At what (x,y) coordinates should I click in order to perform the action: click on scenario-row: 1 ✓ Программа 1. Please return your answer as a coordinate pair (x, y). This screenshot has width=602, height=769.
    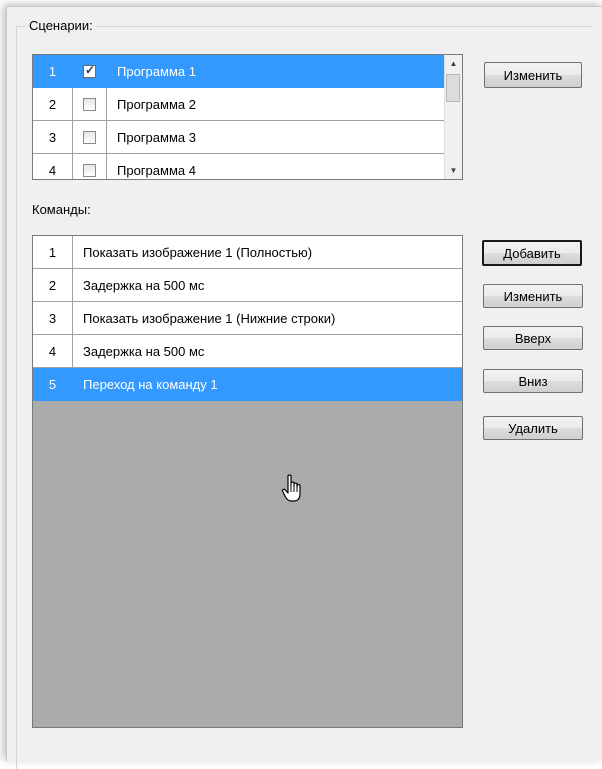
    Looking at the image, I should click on (239, 71).